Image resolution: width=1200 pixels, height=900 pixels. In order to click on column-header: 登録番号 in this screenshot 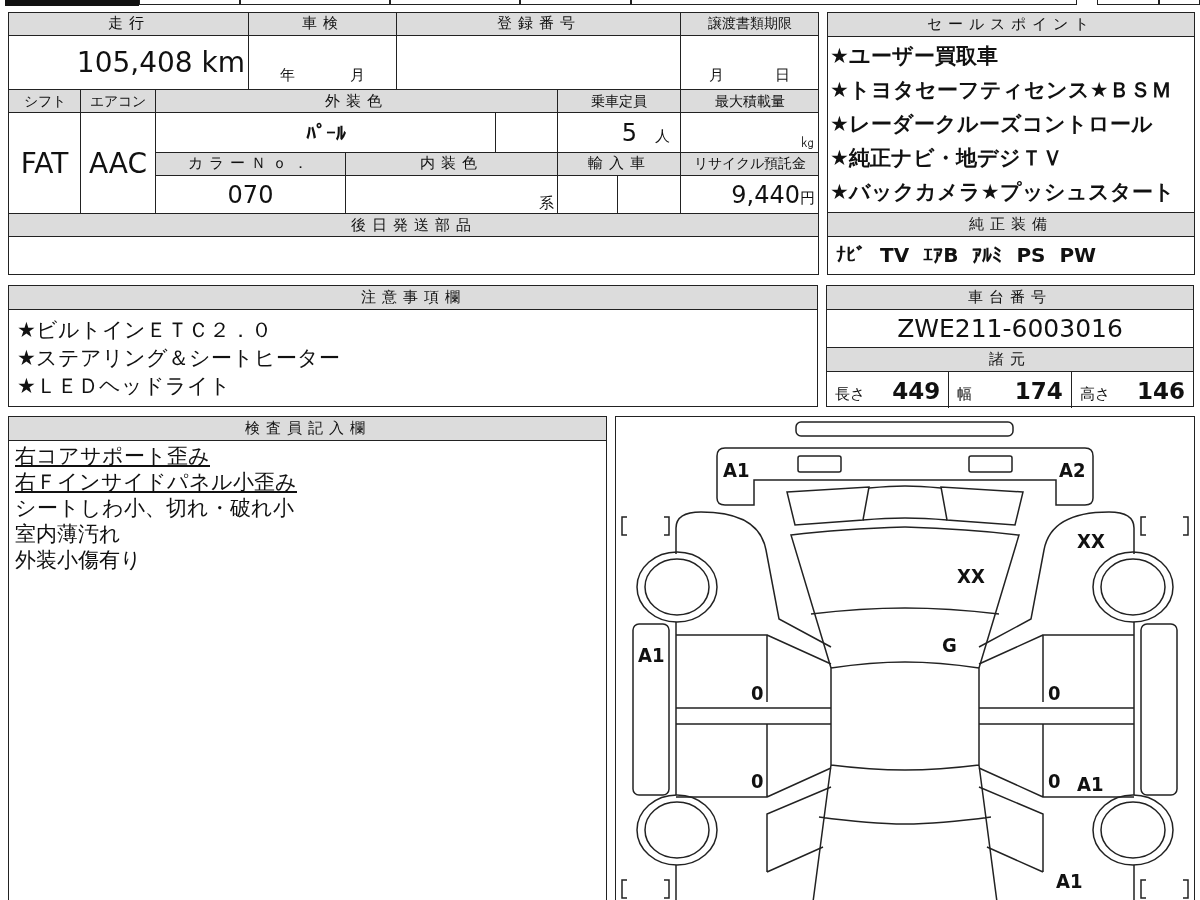, I will do `click(538, 24)`.